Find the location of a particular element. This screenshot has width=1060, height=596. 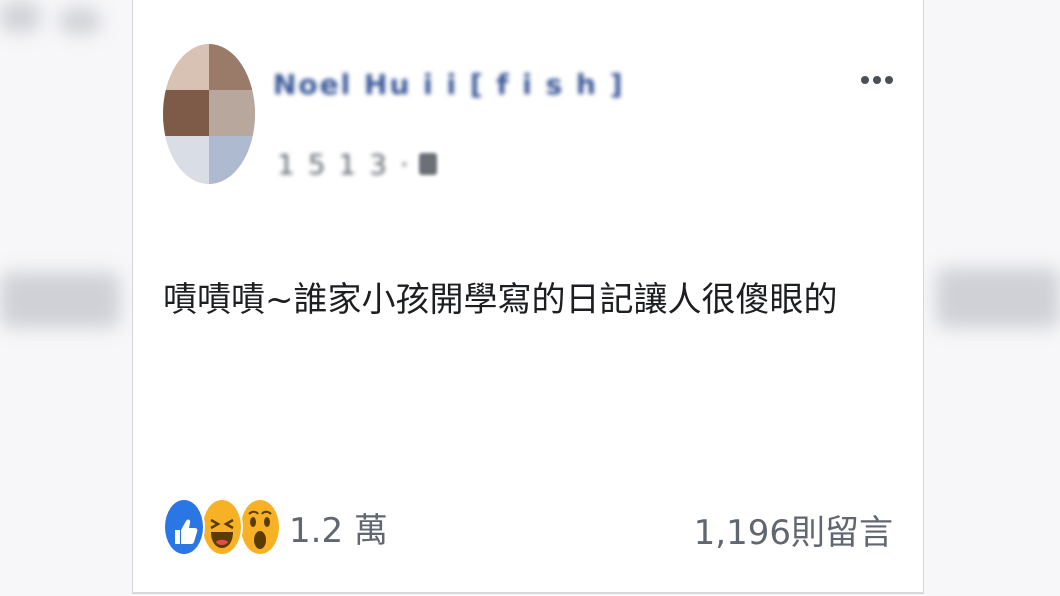

wow-icon is located at coordinates (260, 527).